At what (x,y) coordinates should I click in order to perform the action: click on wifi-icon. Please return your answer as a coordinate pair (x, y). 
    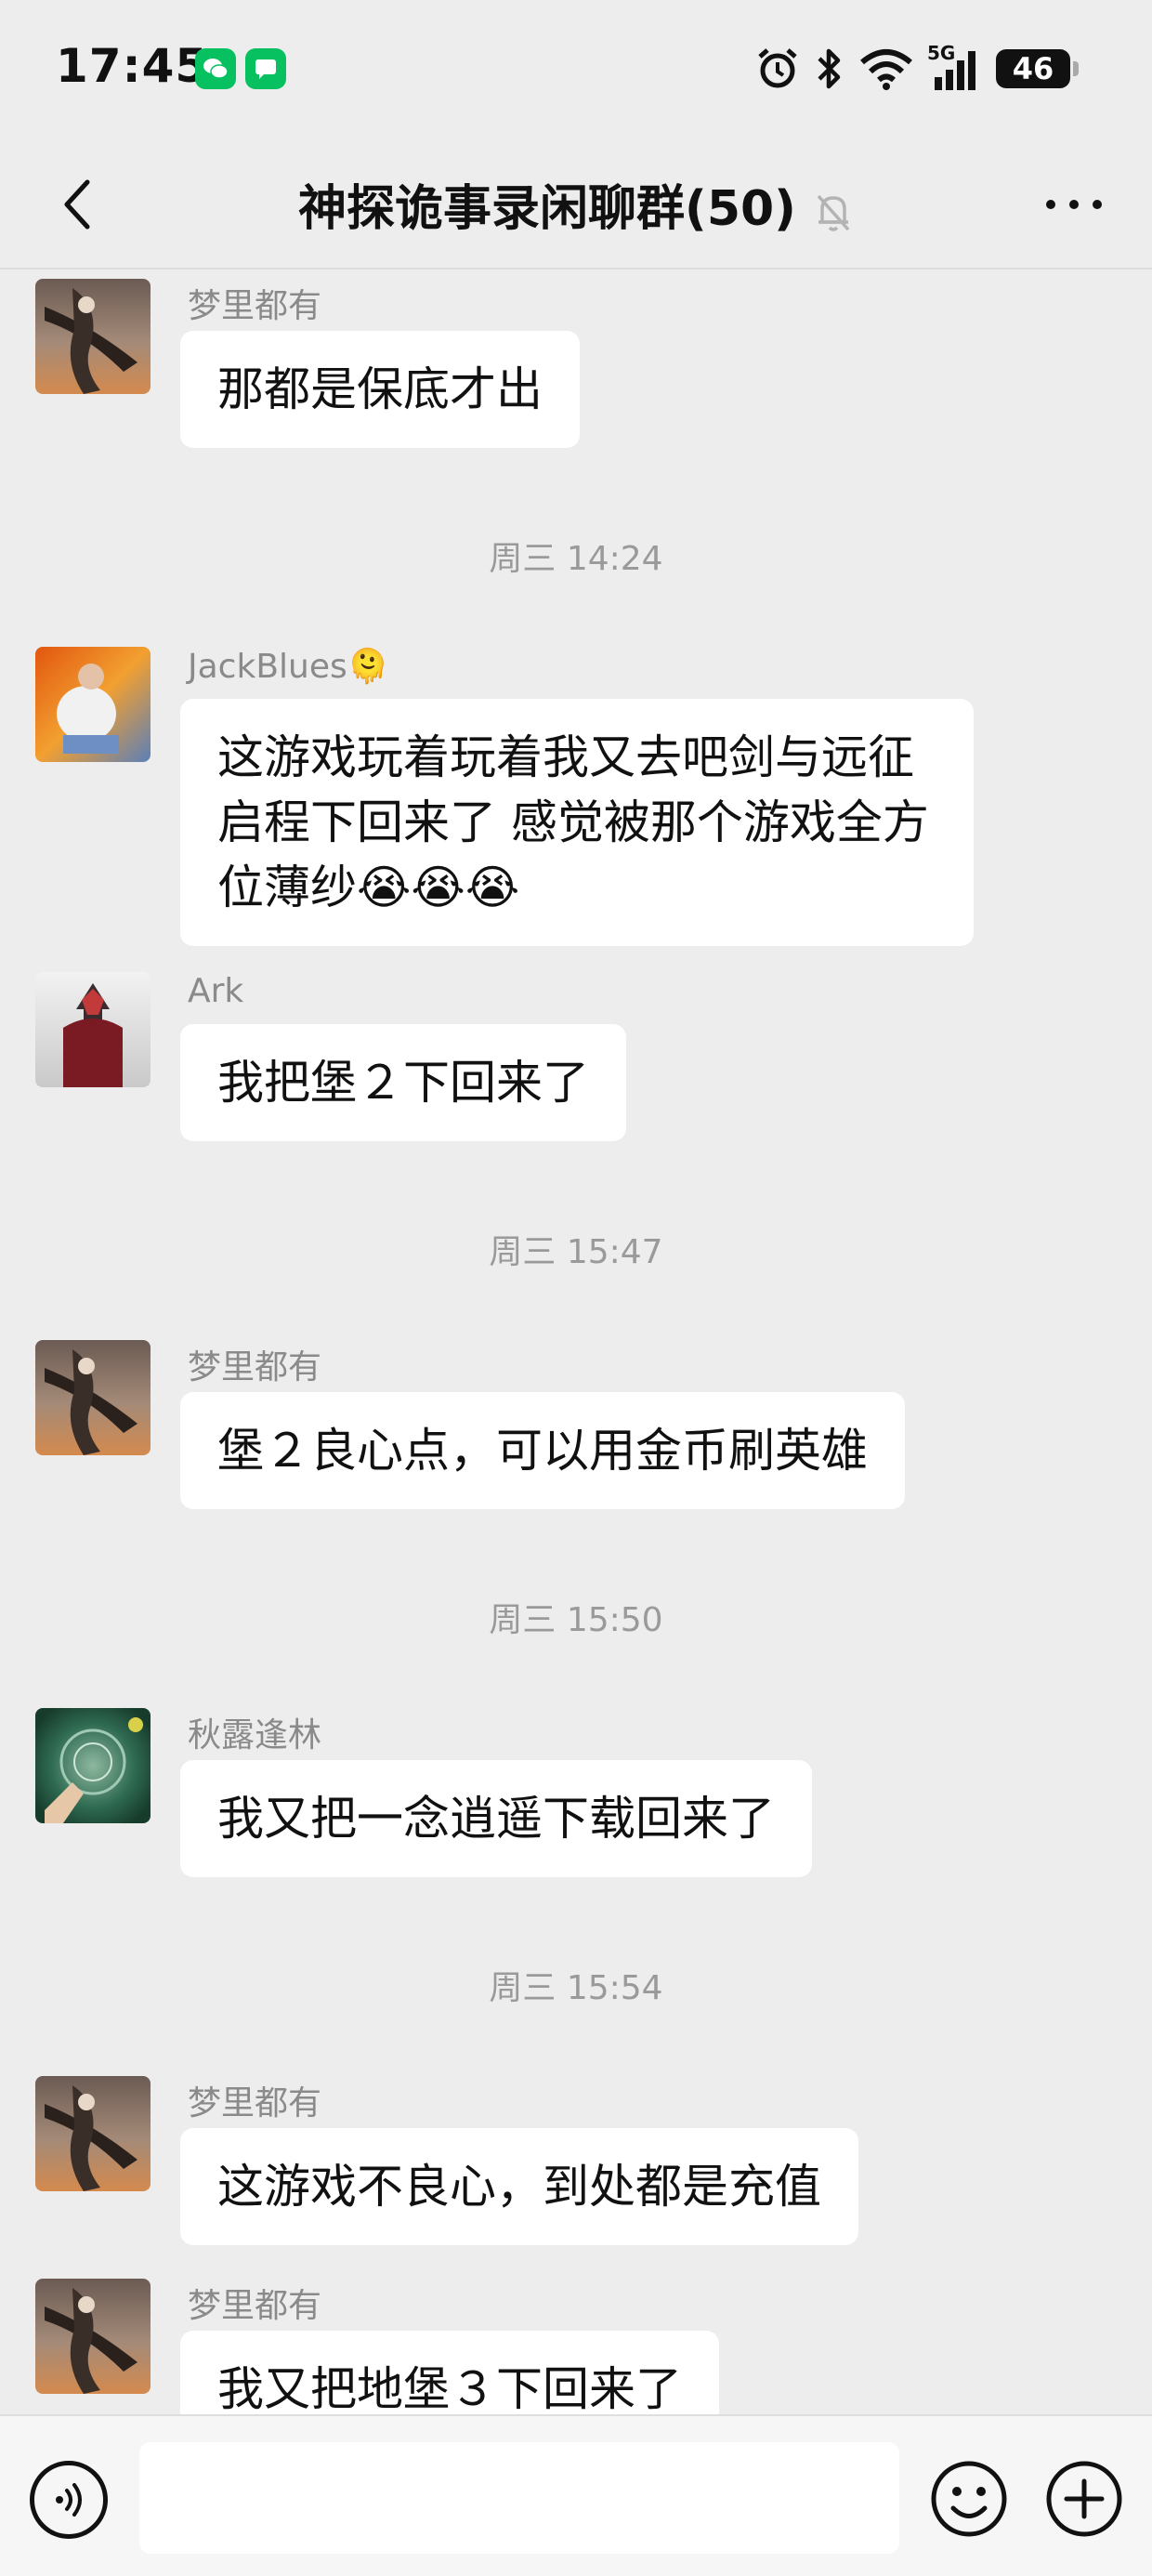
    Looking at the image, I should click on (886, 69).